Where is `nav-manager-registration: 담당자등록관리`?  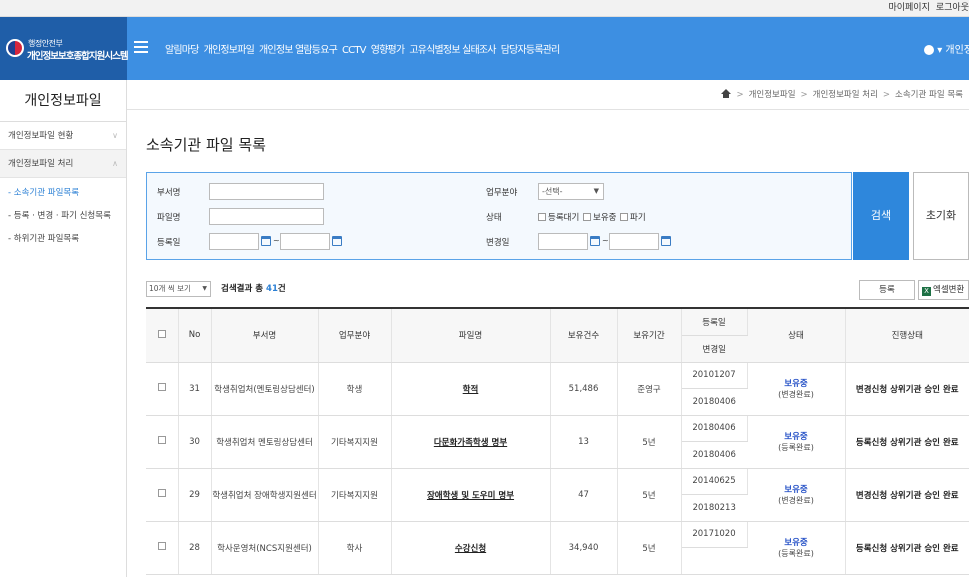 nav-manager-registration: 담당자등록관리 is located at coordinates (531, 50).